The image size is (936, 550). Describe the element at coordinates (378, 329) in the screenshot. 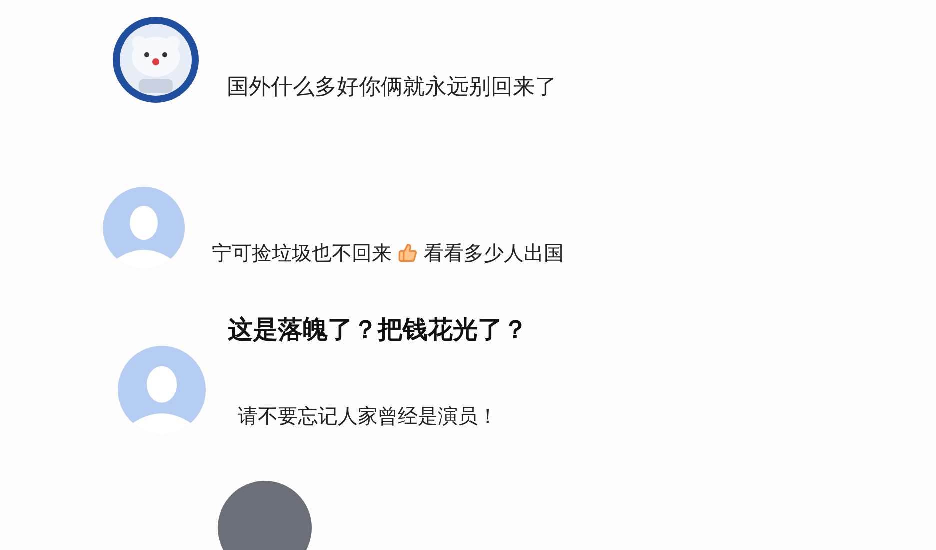

I see `caption-text: 这是落魄了？把钱花光了？` at that location.